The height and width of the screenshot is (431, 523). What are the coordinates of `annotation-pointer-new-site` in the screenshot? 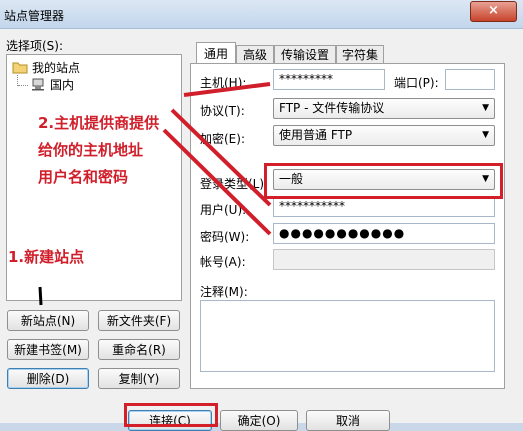 It's located at (40, 296).